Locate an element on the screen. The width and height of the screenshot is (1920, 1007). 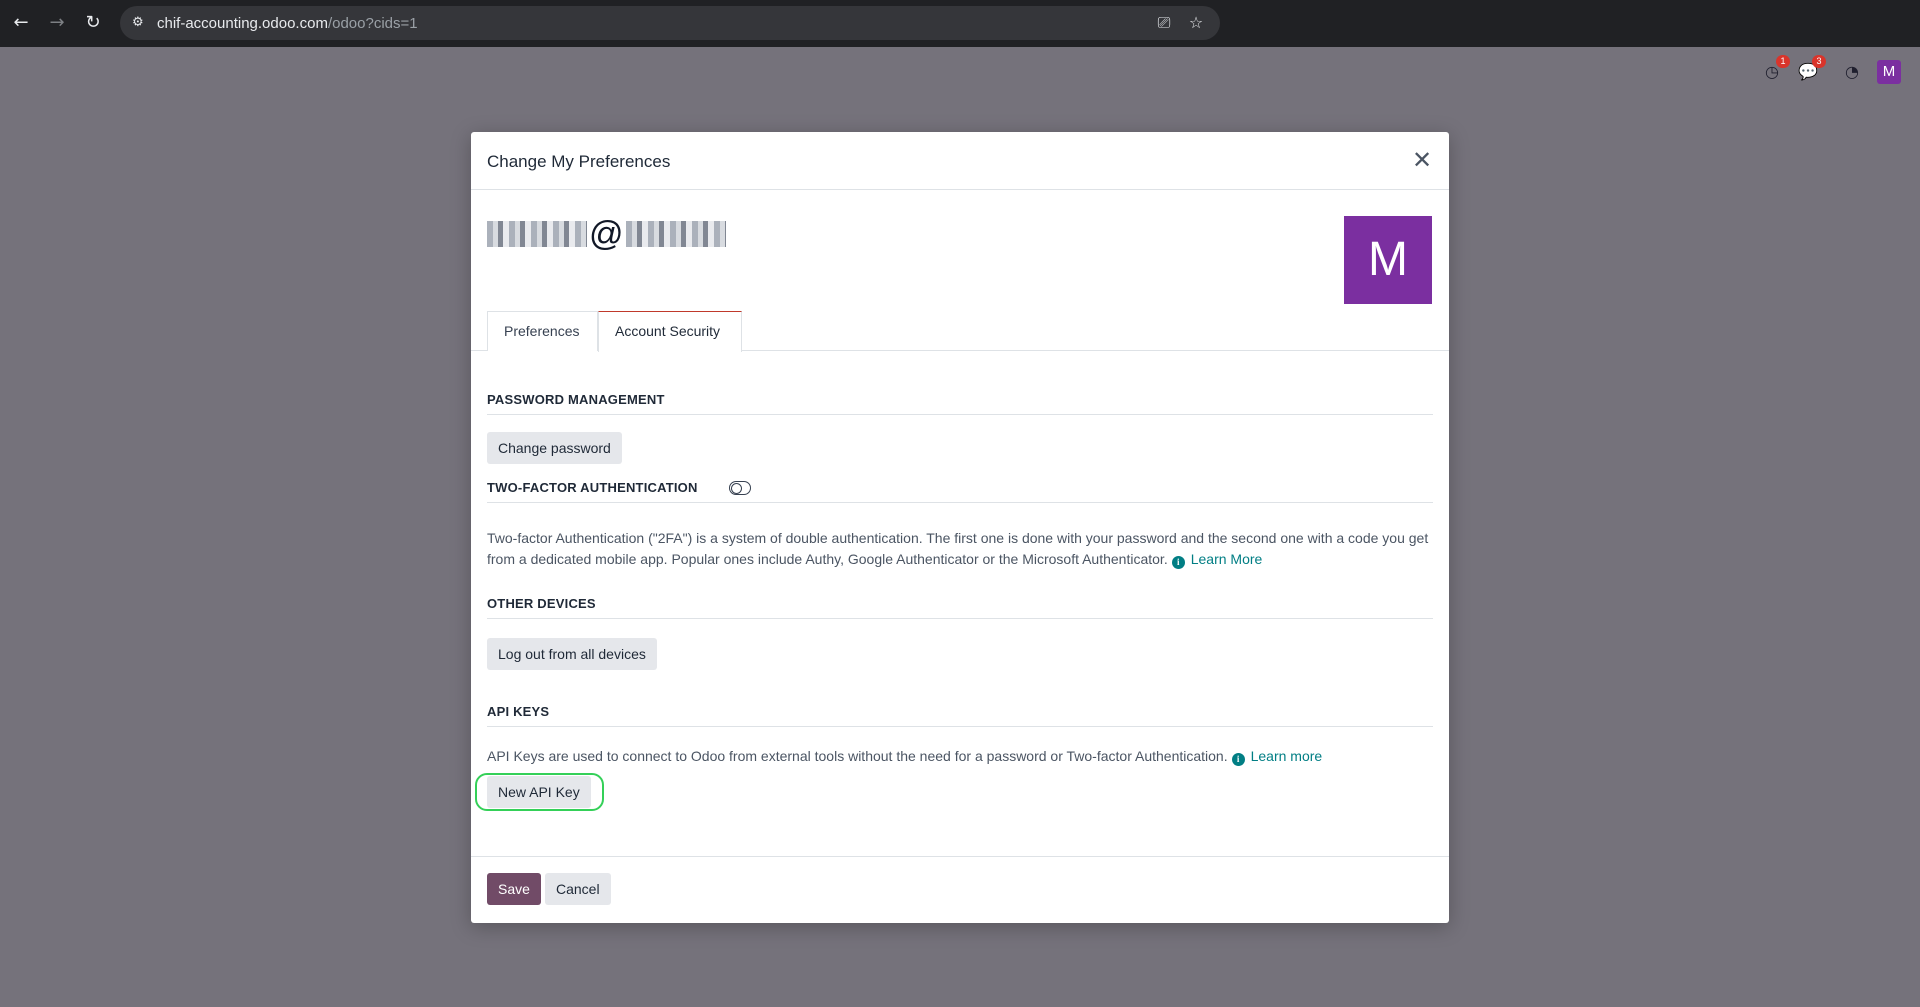
tab-account-security: Account Security is located at coordinates (670, 331).